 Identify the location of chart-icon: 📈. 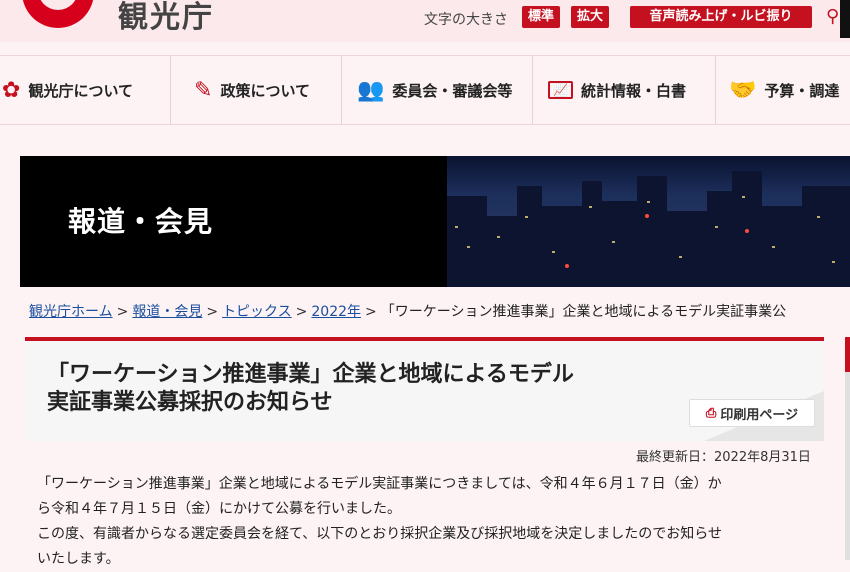
(560, 90).